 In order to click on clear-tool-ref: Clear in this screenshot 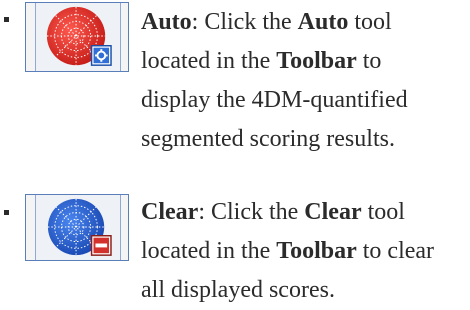, I will do `click(333, 212)`.